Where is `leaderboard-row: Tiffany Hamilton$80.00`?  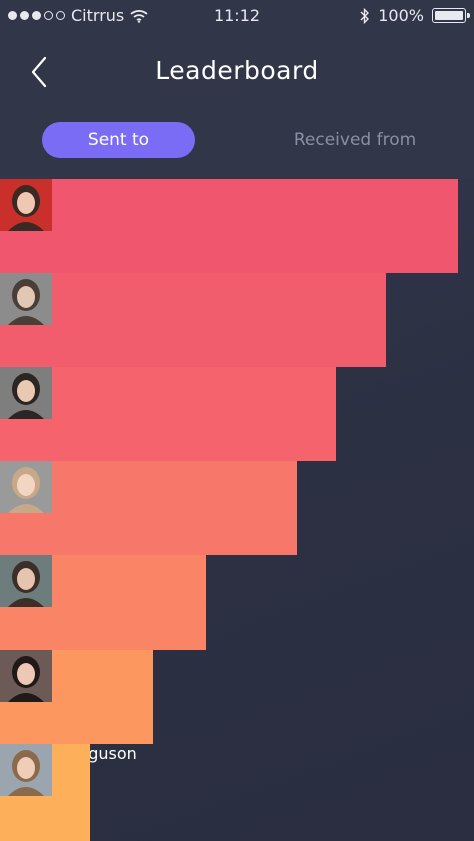 leaderboard-row: Tiffany Hamilton$80.00 is located at coordinates (237, 602).